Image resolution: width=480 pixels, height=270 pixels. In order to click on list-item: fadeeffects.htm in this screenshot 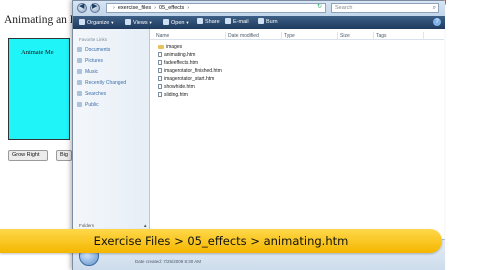, I will do `click(178, 63)`.